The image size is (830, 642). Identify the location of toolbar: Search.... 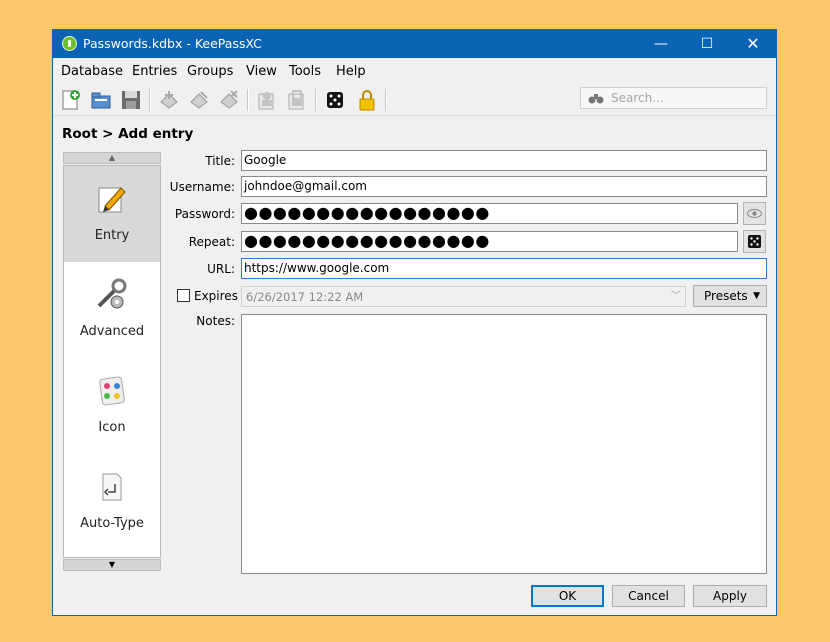
(414, 100).